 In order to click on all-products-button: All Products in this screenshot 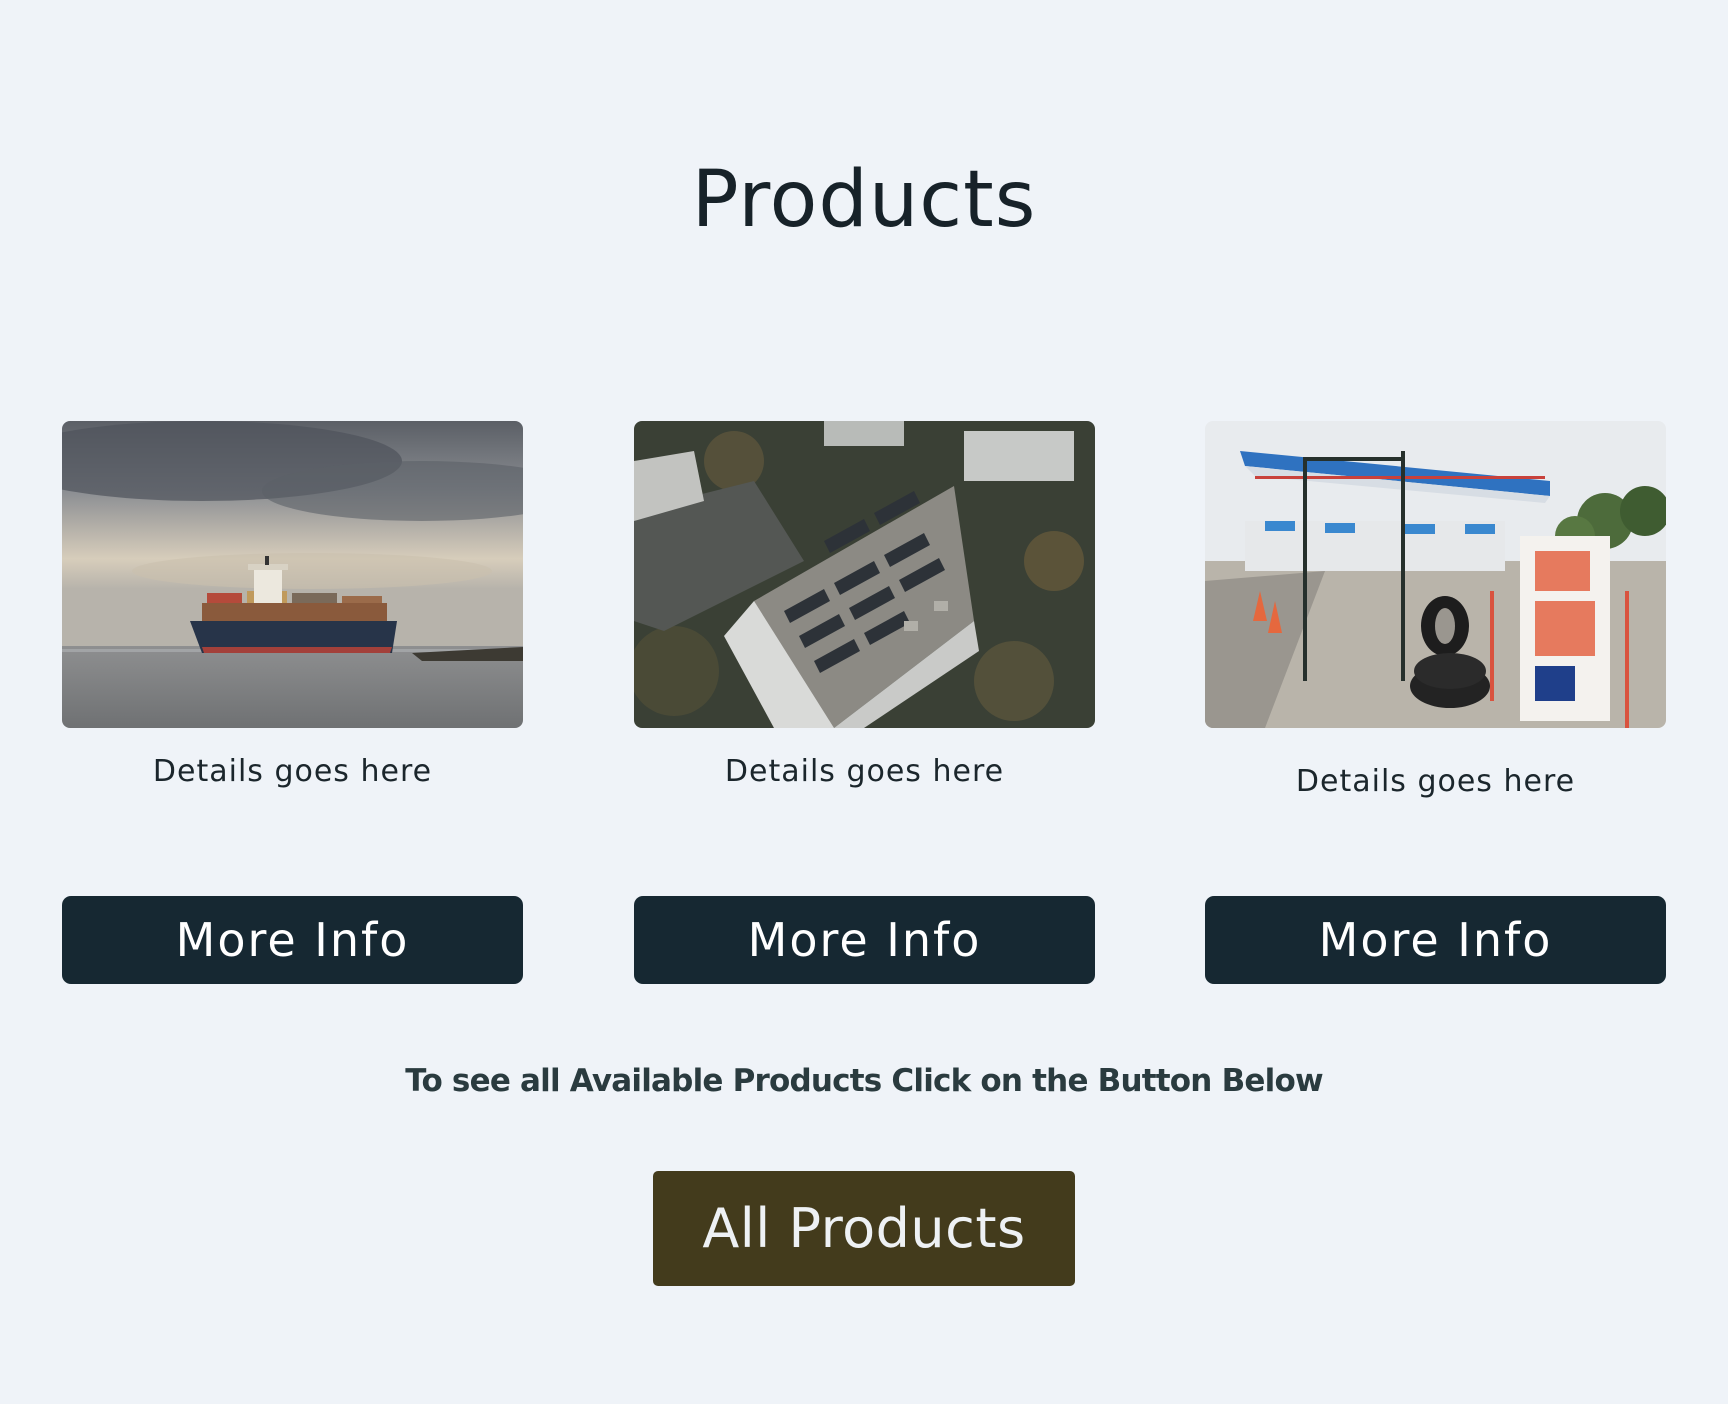, I will do `click(864, 1228)`.